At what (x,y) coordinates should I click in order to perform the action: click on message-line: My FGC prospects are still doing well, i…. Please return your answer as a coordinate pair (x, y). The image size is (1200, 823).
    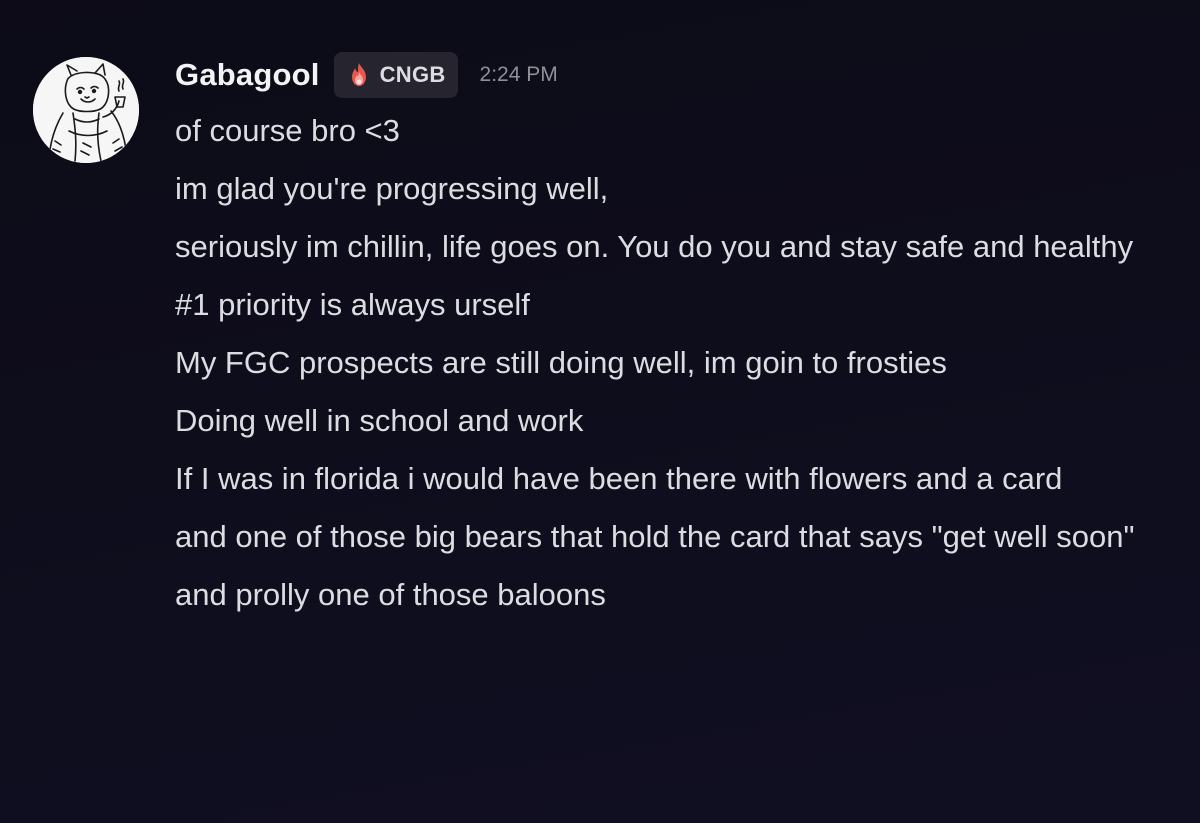
    Looking at the image, I should click on (561, 362).